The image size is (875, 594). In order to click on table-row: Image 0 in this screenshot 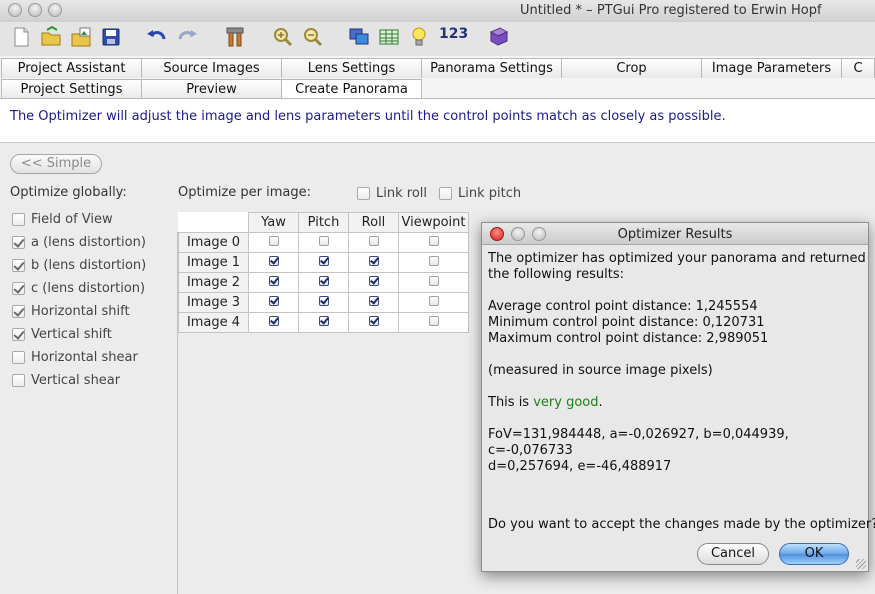, I will do `click(323, 242)`.